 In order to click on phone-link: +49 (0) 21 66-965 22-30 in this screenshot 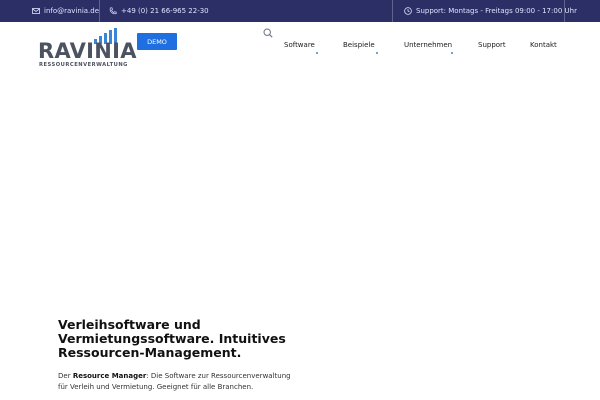, I will do `click(159, 11)`.